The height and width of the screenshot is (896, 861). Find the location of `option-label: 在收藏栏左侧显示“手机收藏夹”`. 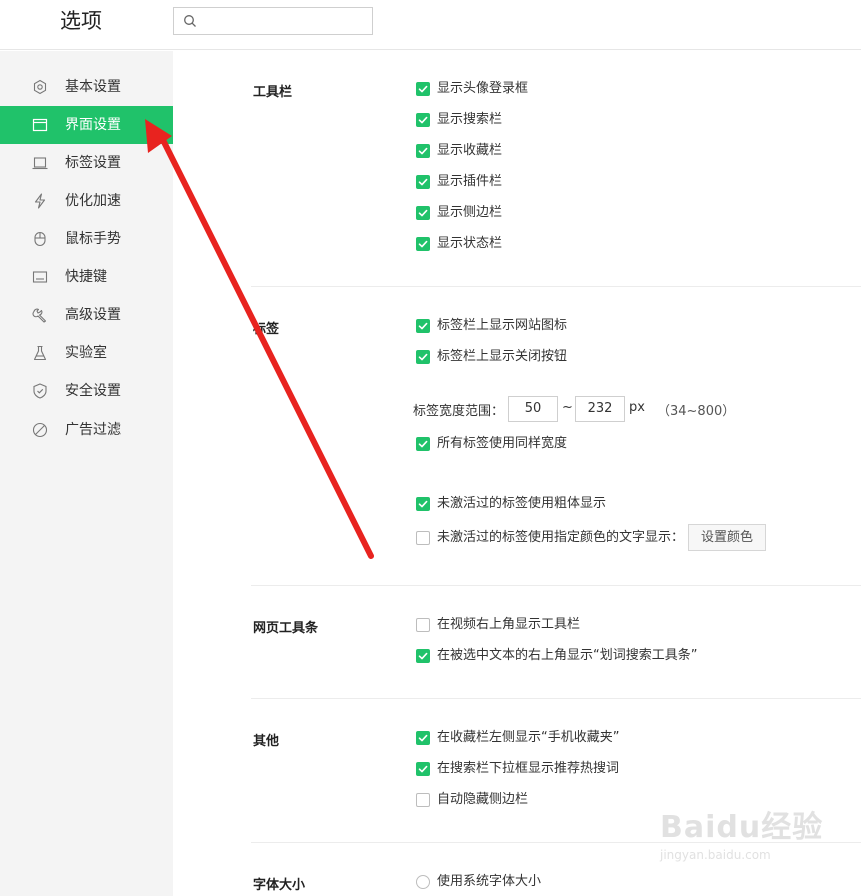

option-label: 在收藏栏左侧显示“手机收藏夹” is located at coordinates (528, 737).